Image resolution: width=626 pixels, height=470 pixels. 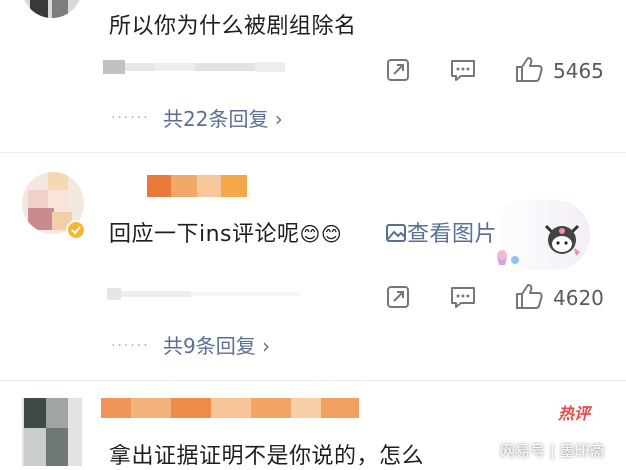 What do you see at coordinates (452, 234) in the screenshot?
I see `view-image-label: 查看图片` at bounding box center [452, 234].